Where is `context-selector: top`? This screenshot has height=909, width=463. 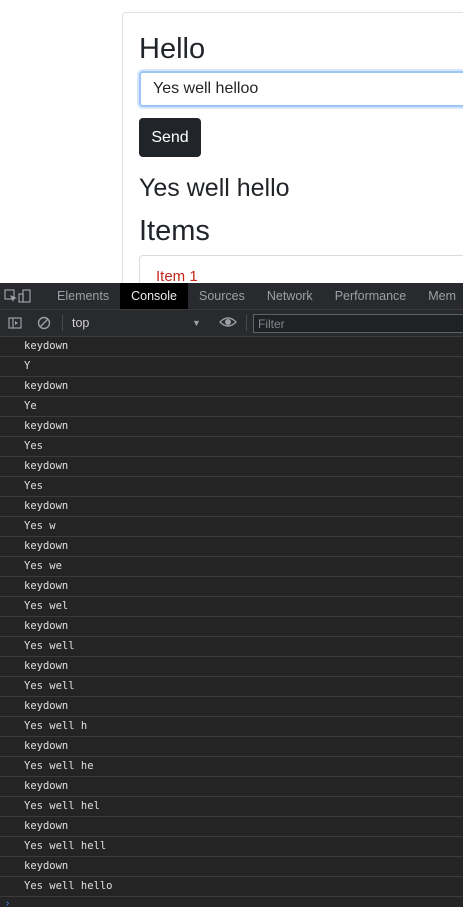
context-selector: top is located at coordinates (137, 323).